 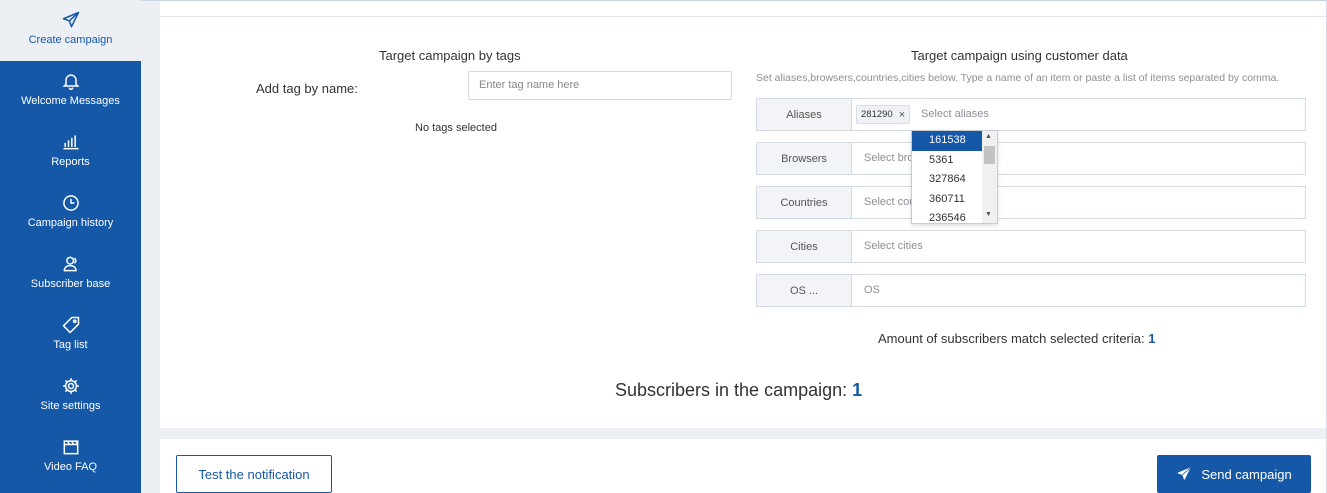 I want to click on sidebar-item-label: Create campaign, so click(x=70, y=40).